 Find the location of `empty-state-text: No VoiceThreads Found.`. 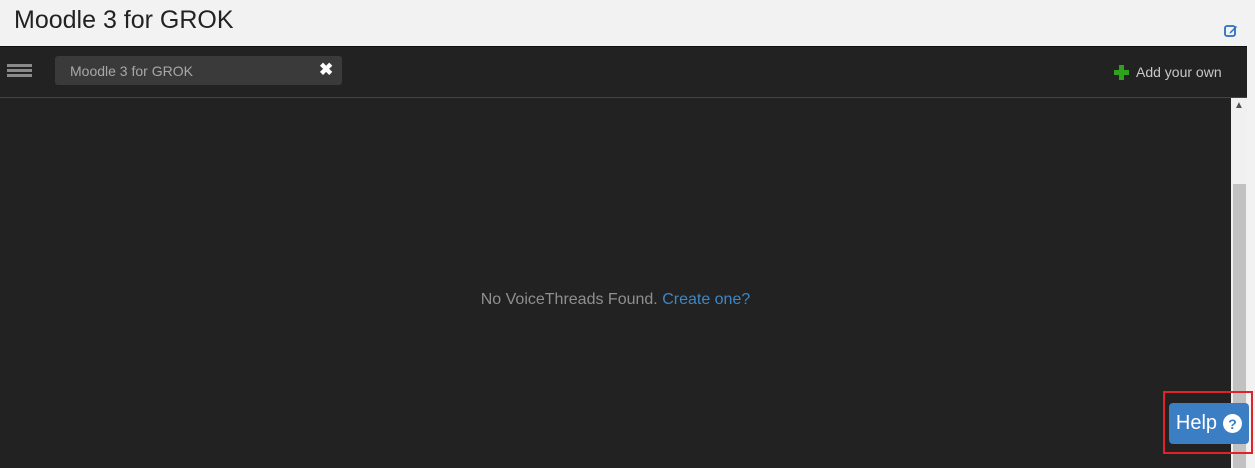

empty-state-text: No VoiceThreads Found. is located at coordinates (569, 299).